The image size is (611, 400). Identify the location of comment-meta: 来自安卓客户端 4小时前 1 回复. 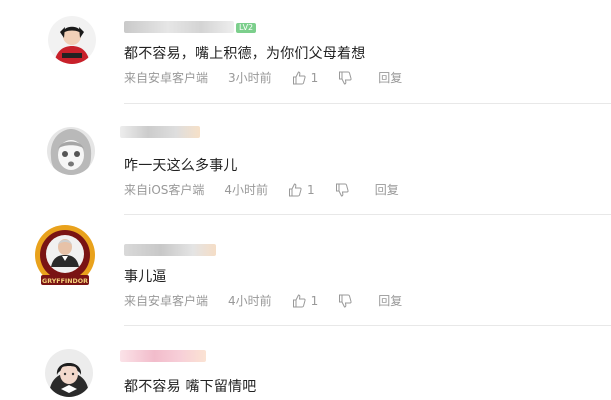
(263, 300).